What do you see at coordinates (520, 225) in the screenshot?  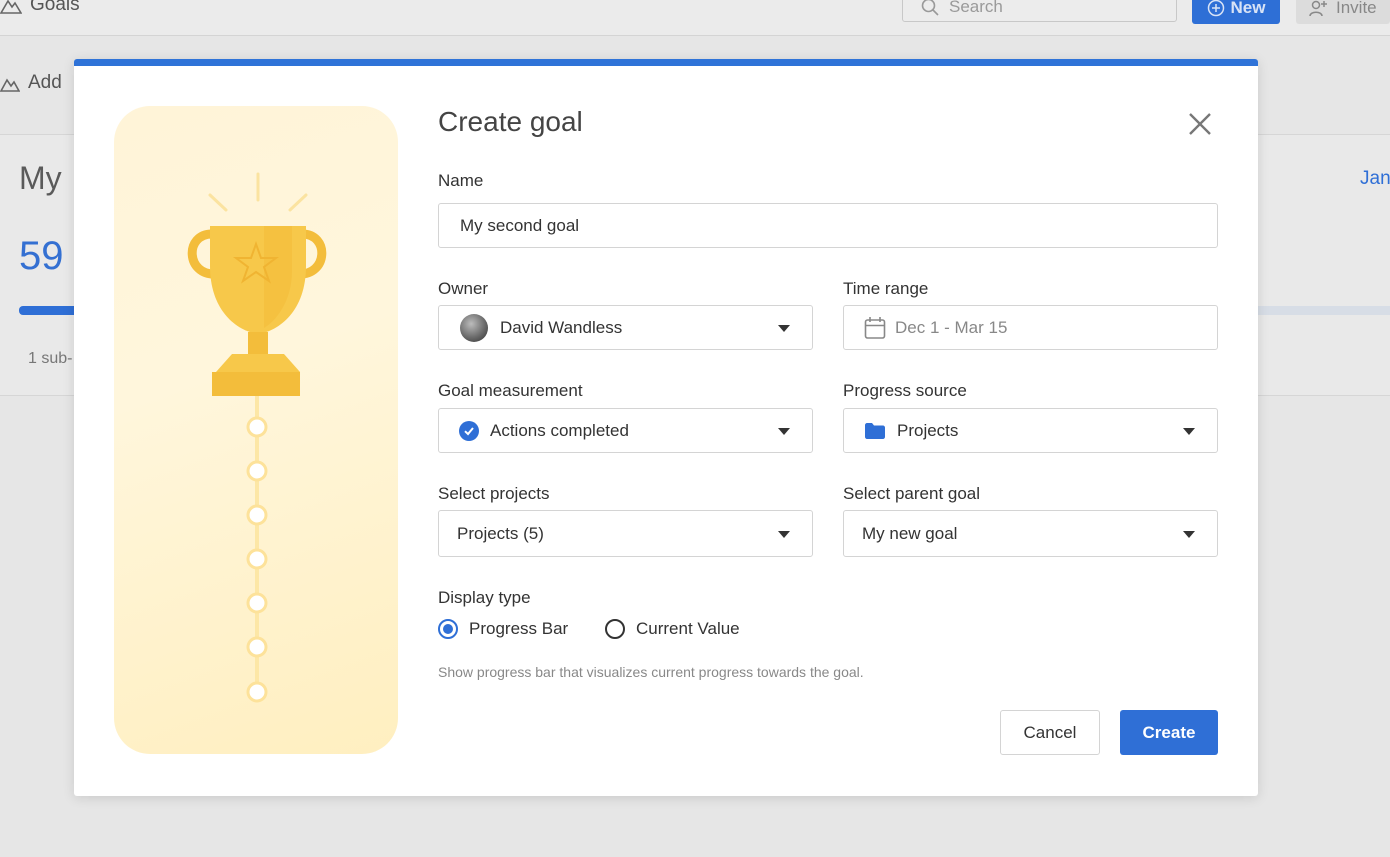 I see `name-value: My second goal` at bounding box center [520, 225].